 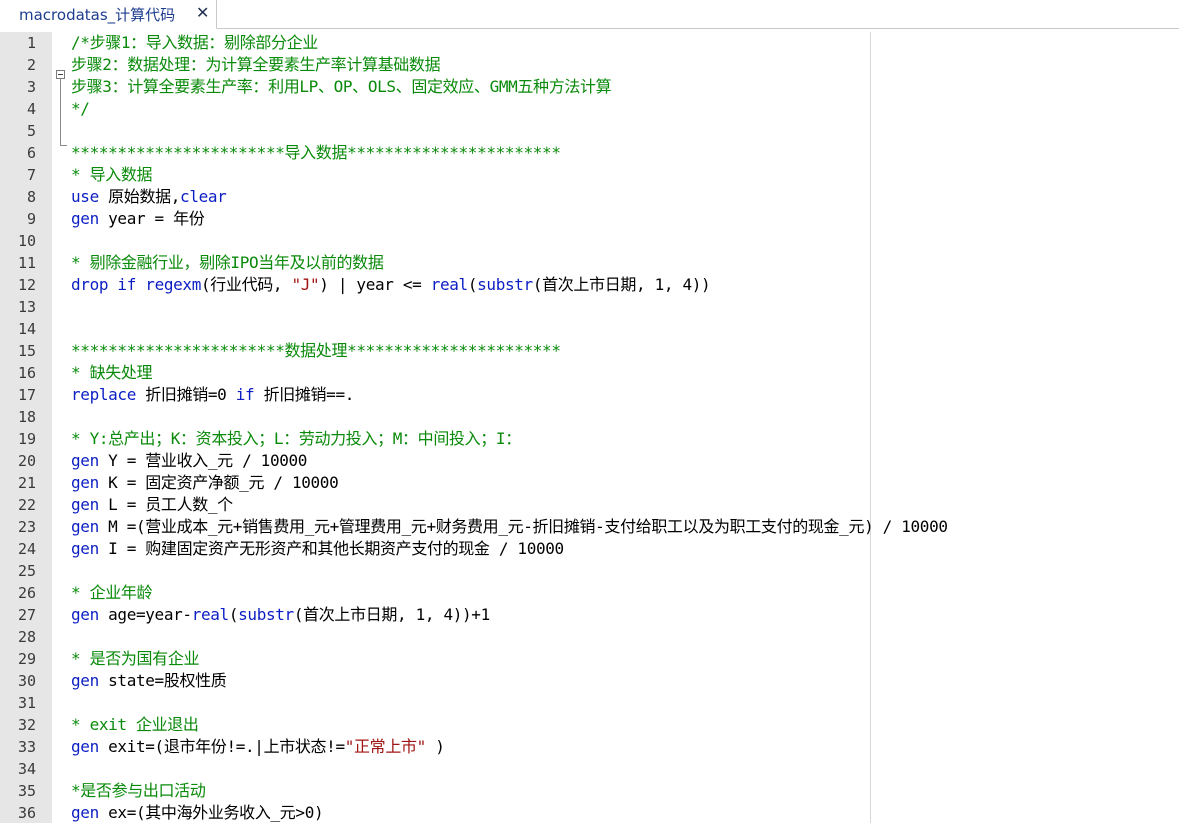 What do you see at coordinates (138, 791) in the screenshot?
I see `code-text: *是否参与出口活动` at bounding box center [138, 791].